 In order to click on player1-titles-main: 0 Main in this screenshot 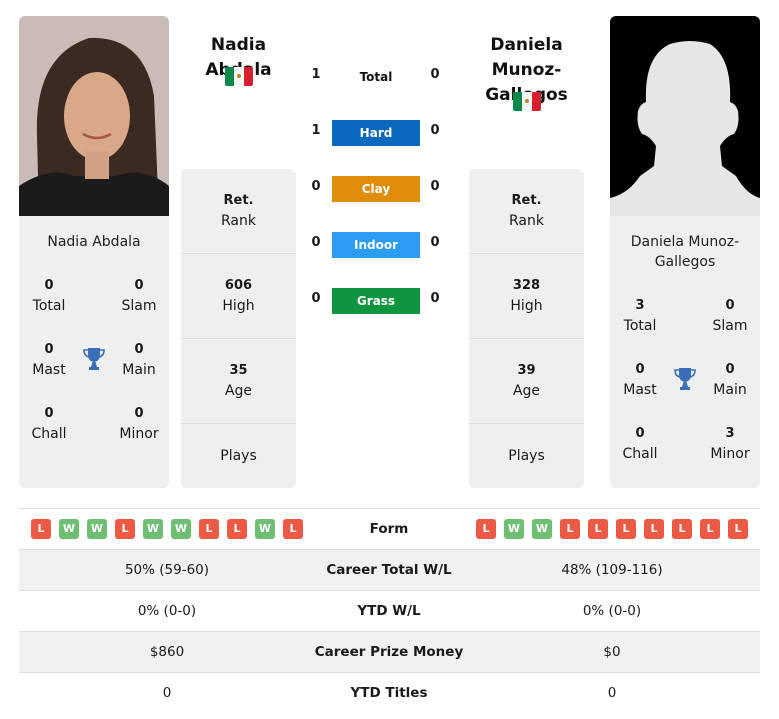, I will do `click(139, 360)`.